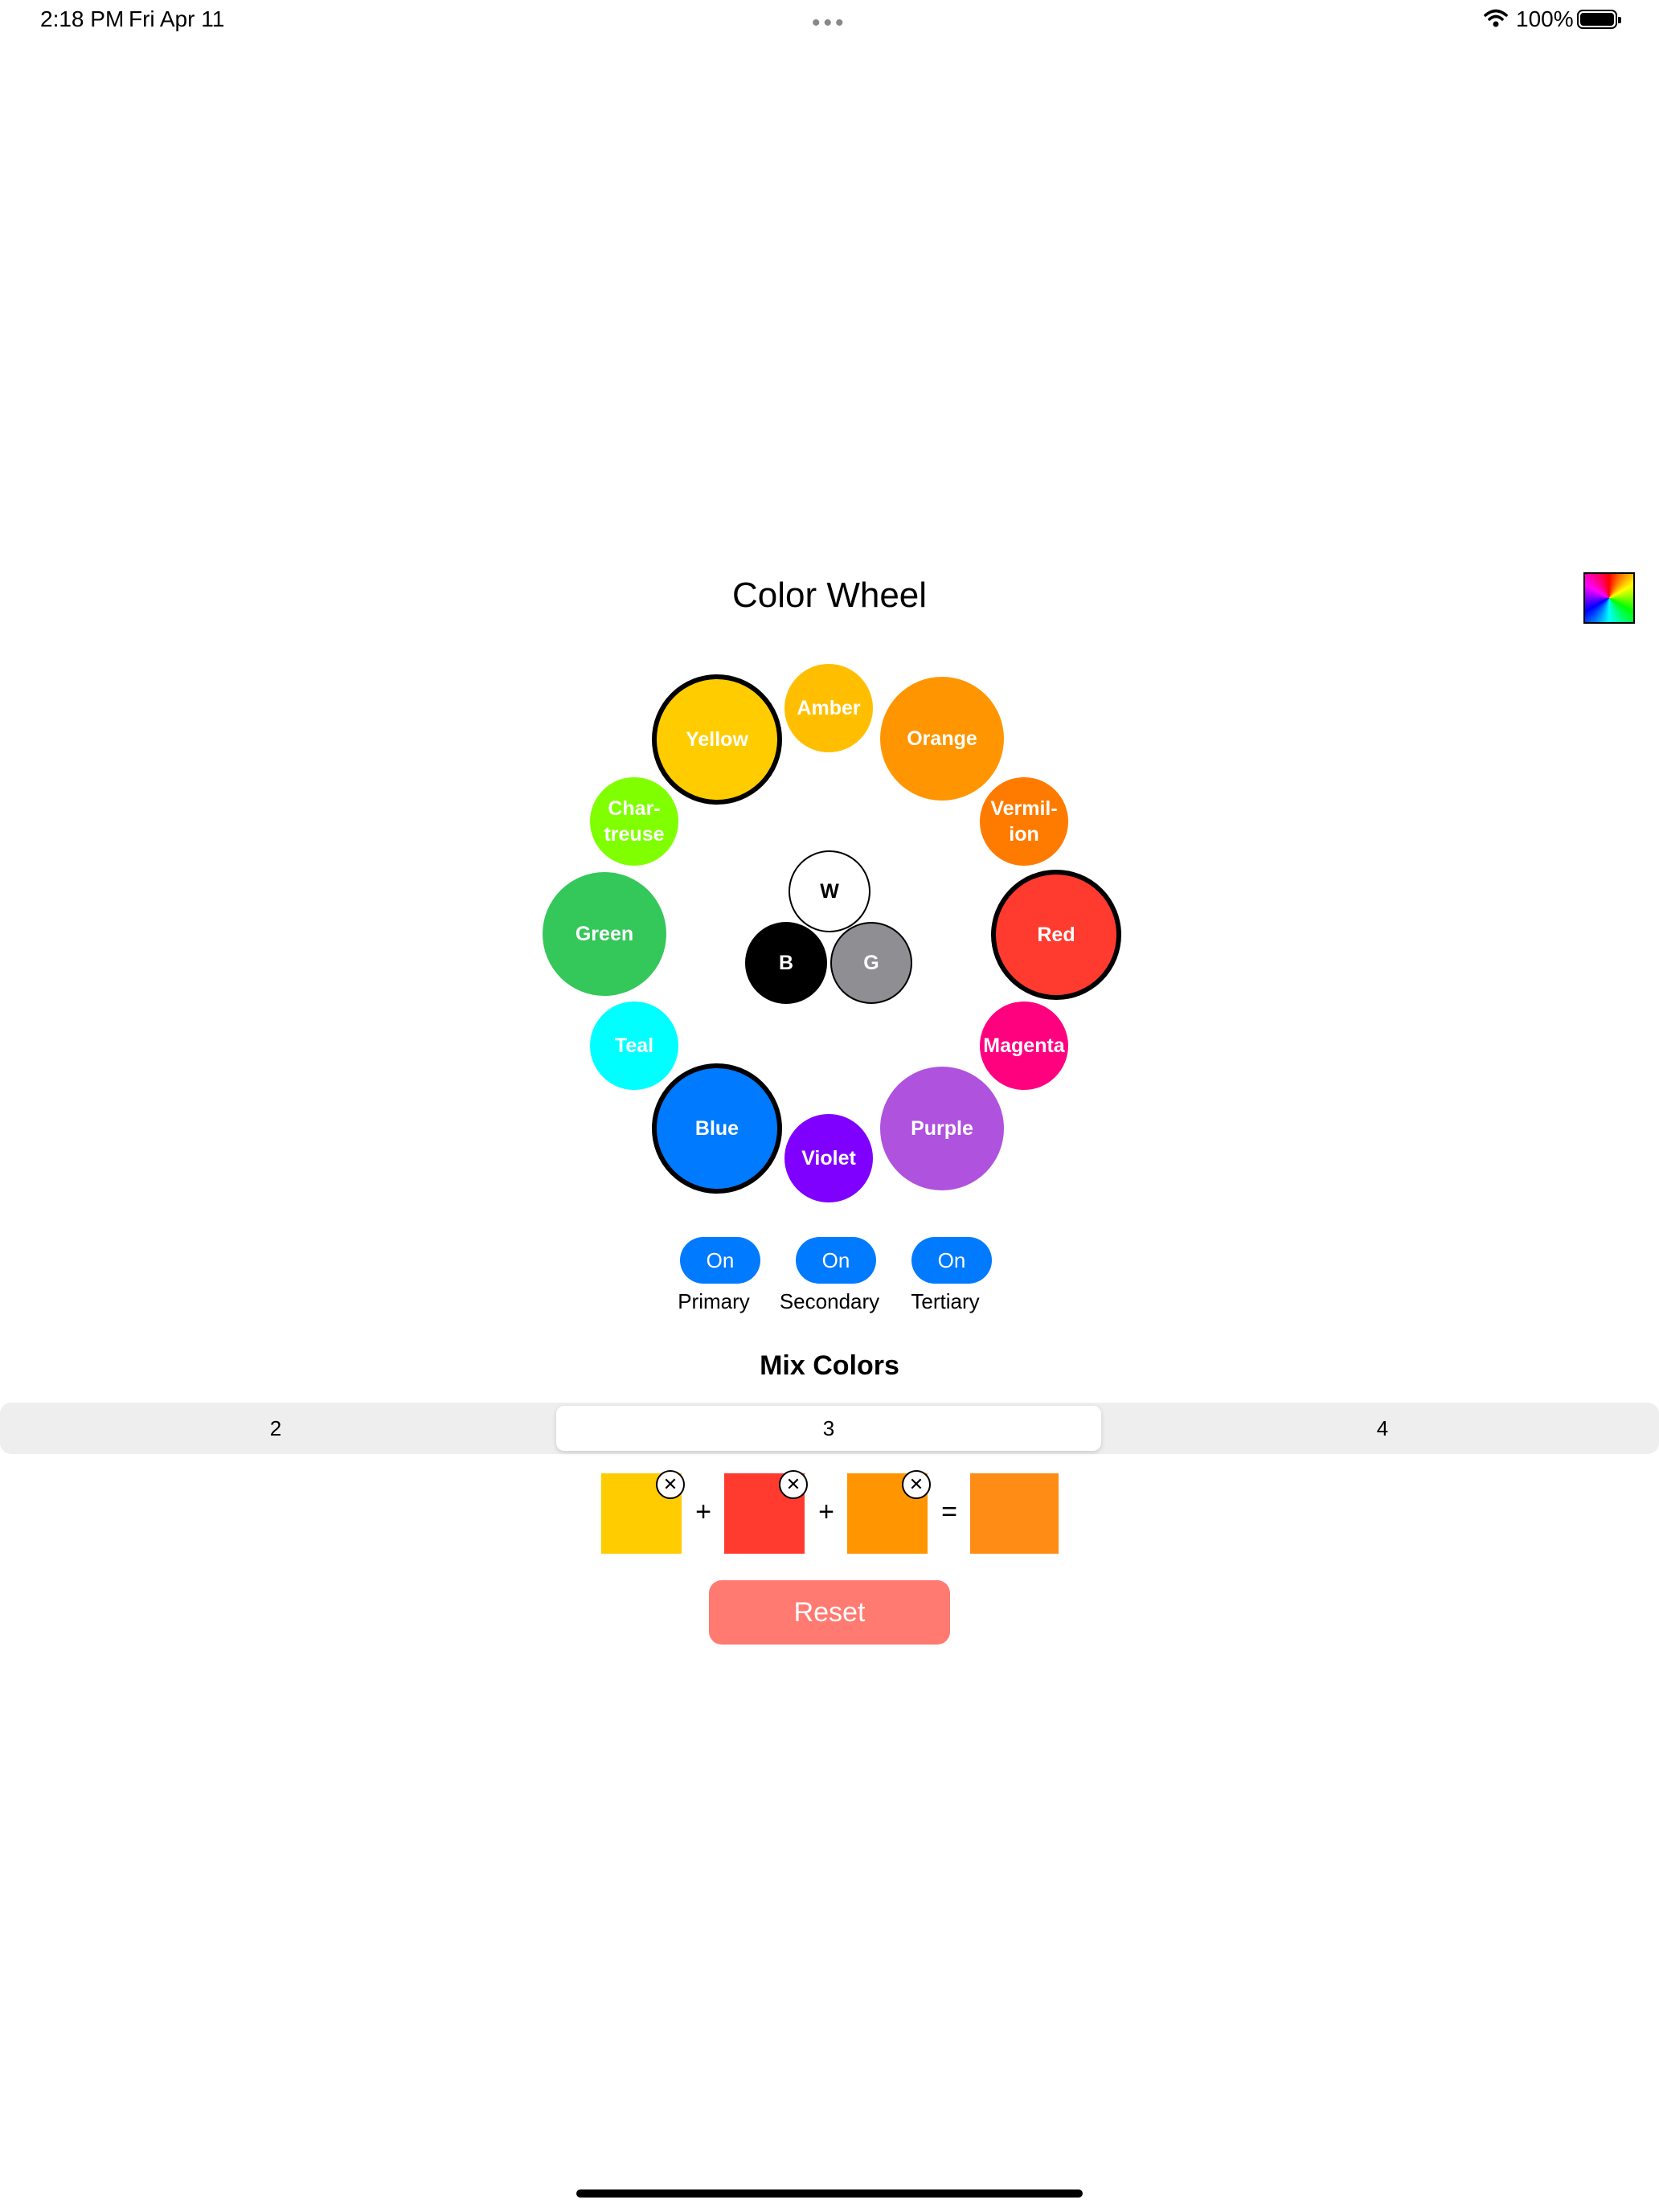  Describe the element at coordinates (829, 891) in the screenshot. I see `color-white: W` at that location.